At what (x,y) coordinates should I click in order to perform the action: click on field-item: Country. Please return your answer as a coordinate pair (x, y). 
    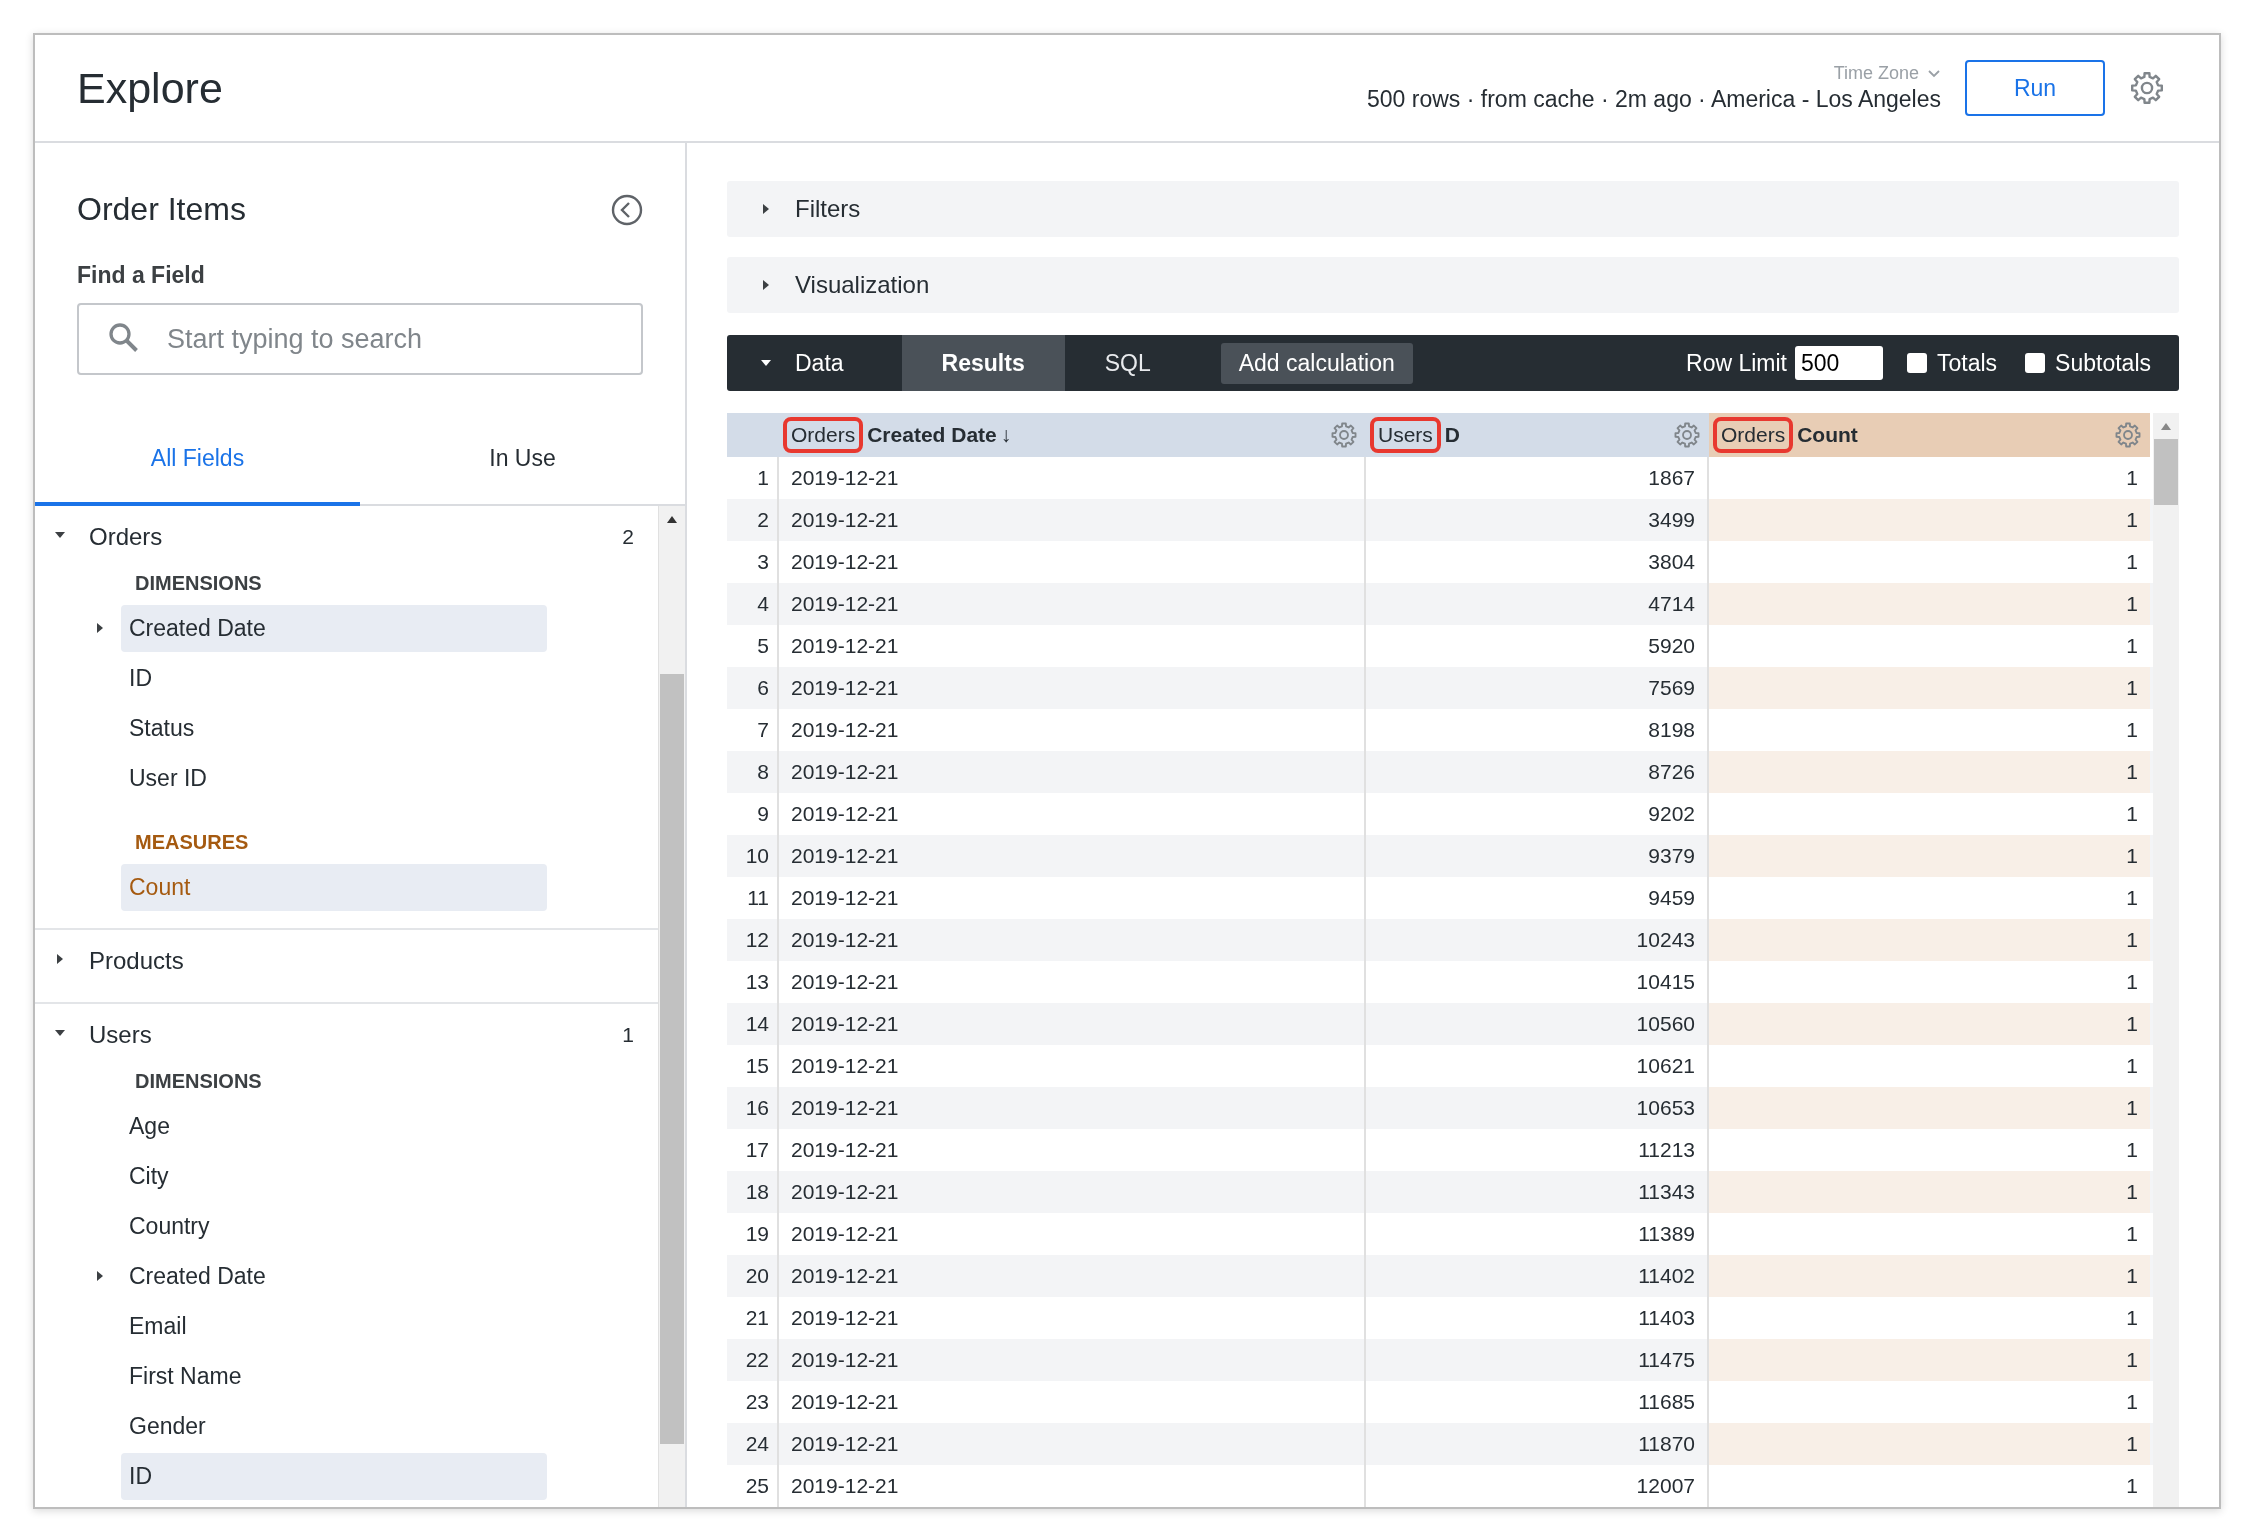
    Looking at the image, I should click on (334, 1226).